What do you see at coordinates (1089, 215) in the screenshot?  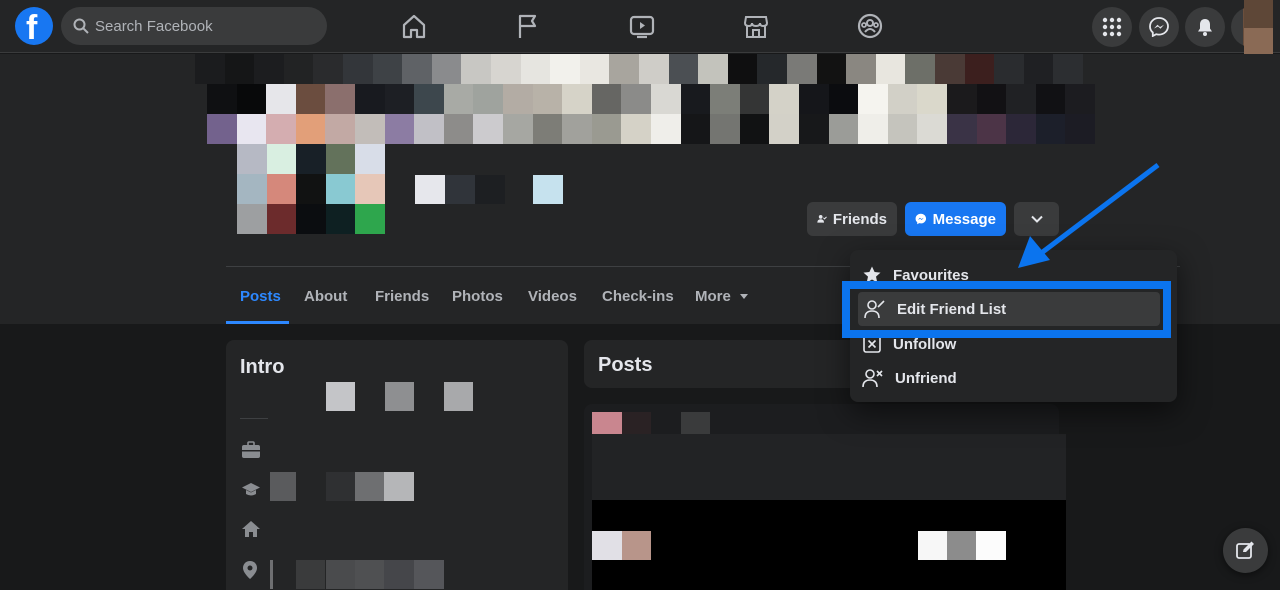 I see `annotation-arrow` at bounding box center [1089, 215].